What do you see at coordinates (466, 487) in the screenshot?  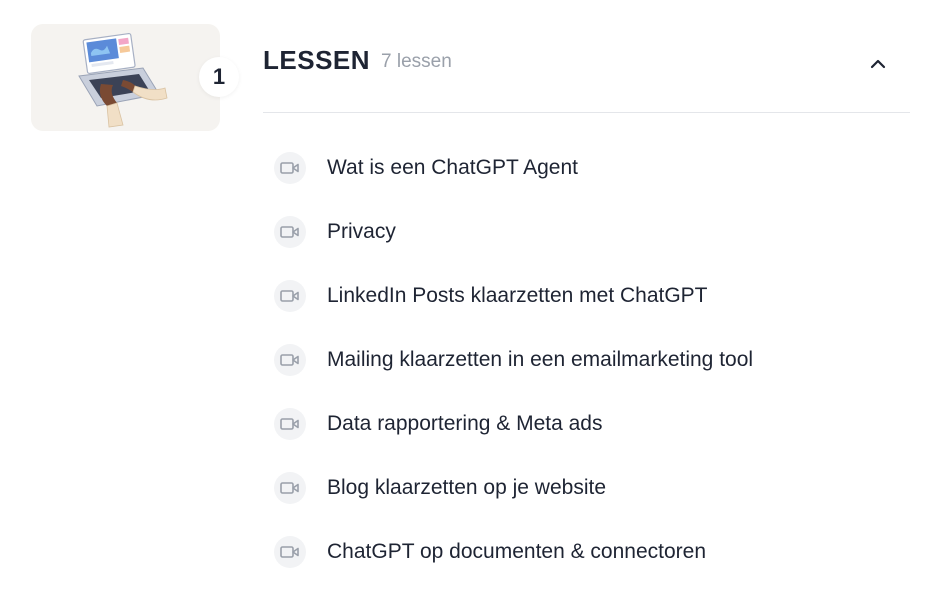 I see `lesson-title: Blog klaarzetten op je website` at bounding box center [466, 487].